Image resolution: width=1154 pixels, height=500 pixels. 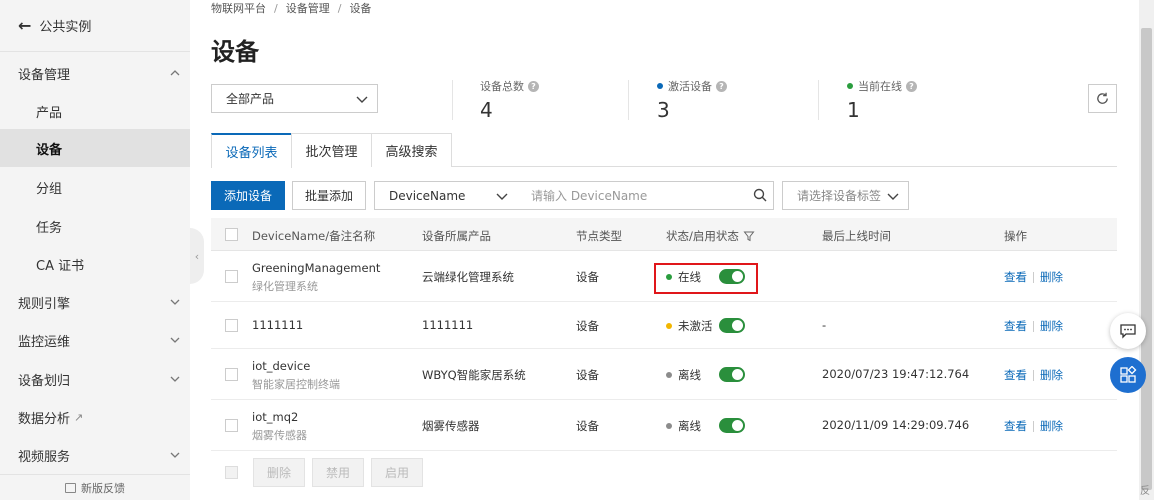 I want to click on tab-advanced-search: 高级搜索, so click(x=411, y=150).